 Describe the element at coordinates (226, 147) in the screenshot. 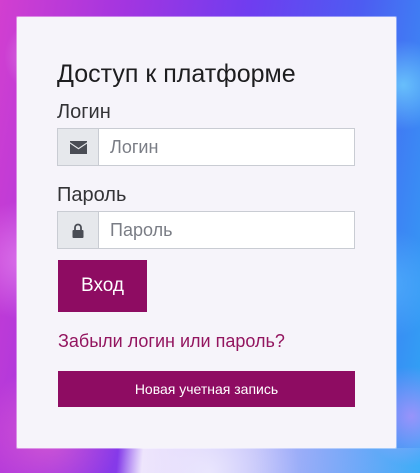

I see `login-input` at that location.